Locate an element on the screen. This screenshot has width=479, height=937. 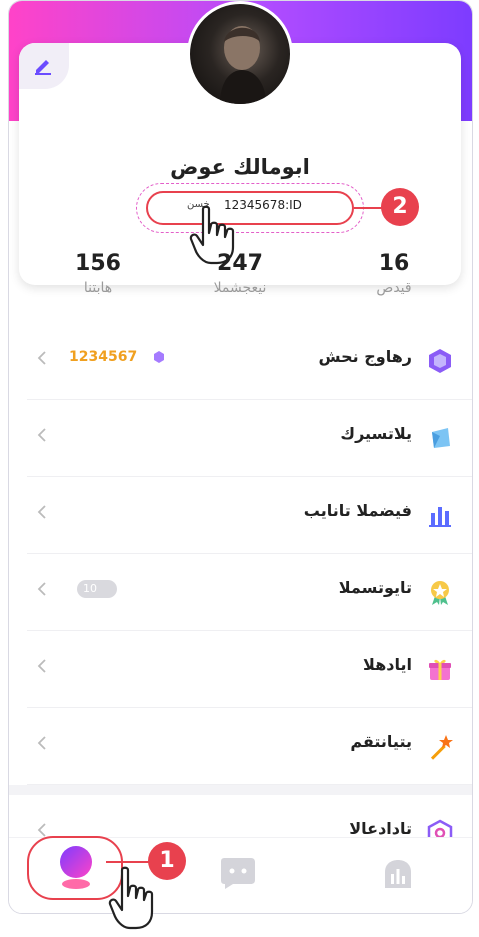
stat-value: 247 is located at coordinates (240, 263).